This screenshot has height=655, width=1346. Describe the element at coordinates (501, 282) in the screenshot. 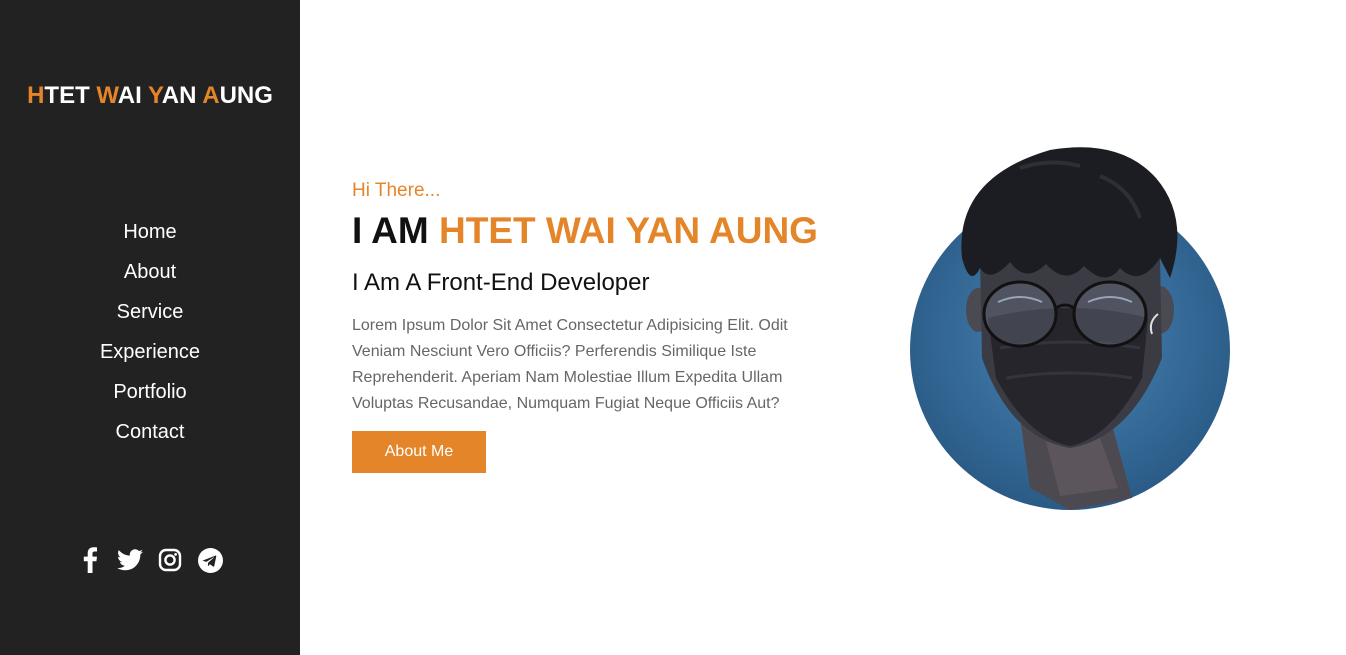

I see `role-text: I Am A Front-End Developer` at that location.